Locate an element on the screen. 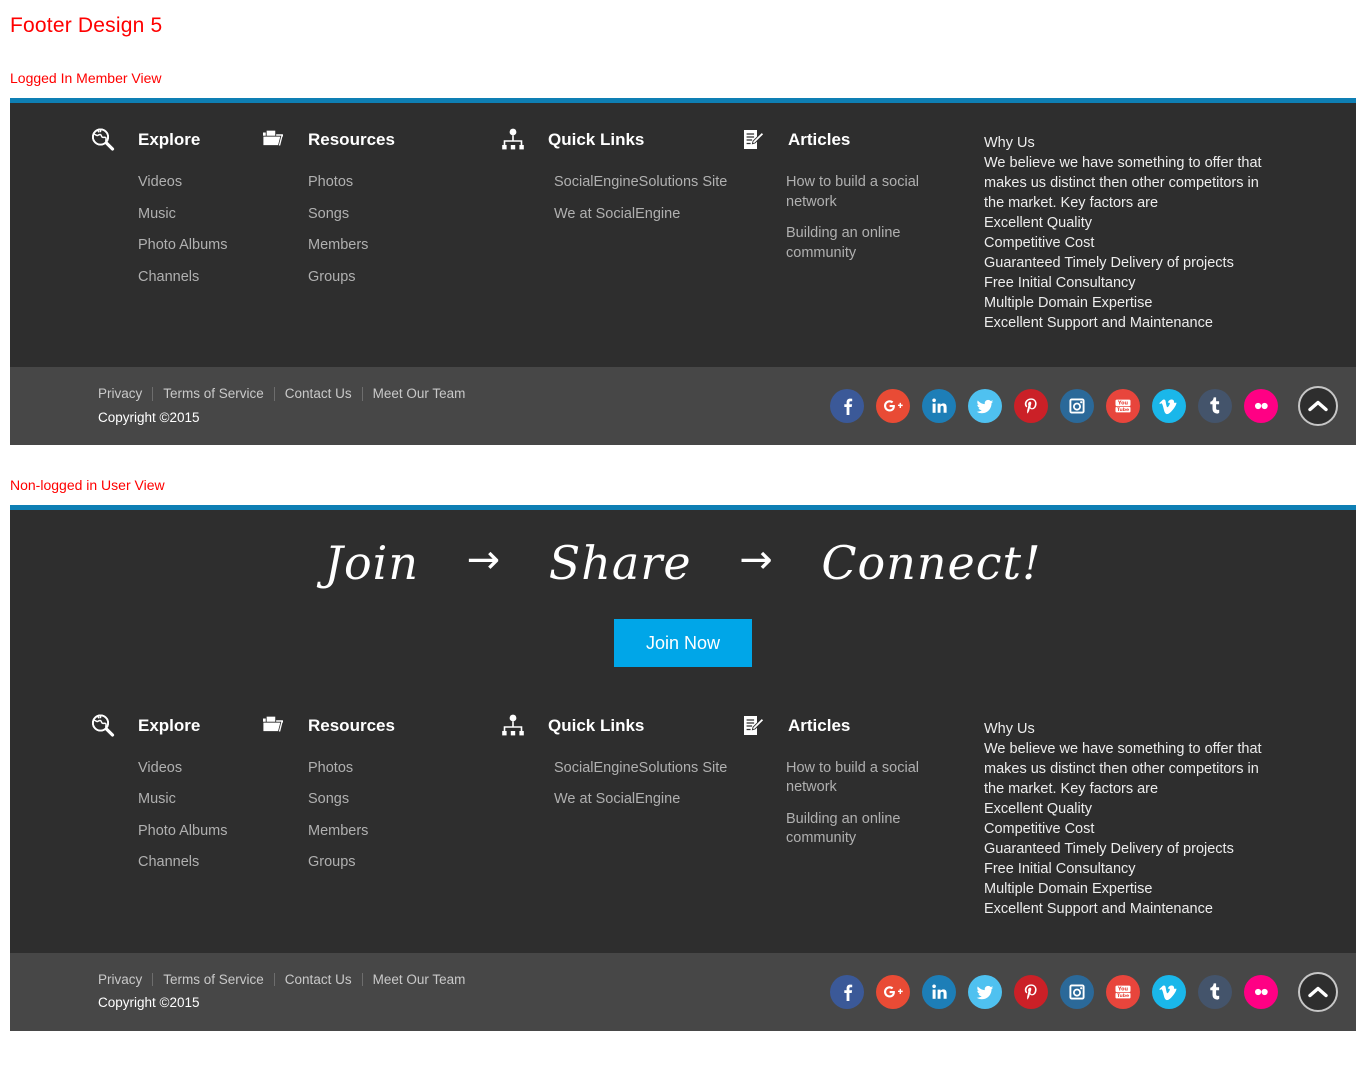  footer-bottom-right: You Tube is located at coordinates (1087, 991).